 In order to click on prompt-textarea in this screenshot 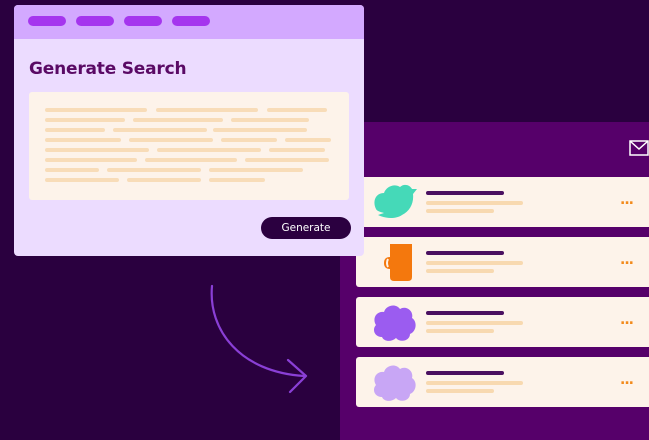, I will do `click(189, 146)`.